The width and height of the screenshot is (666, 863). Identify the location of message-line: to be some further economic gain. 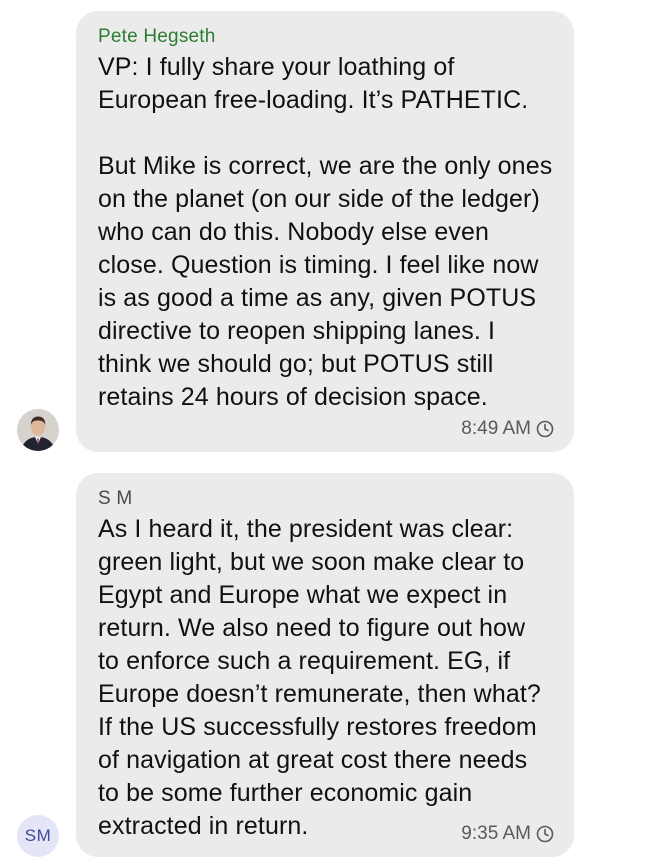
(285, 793).